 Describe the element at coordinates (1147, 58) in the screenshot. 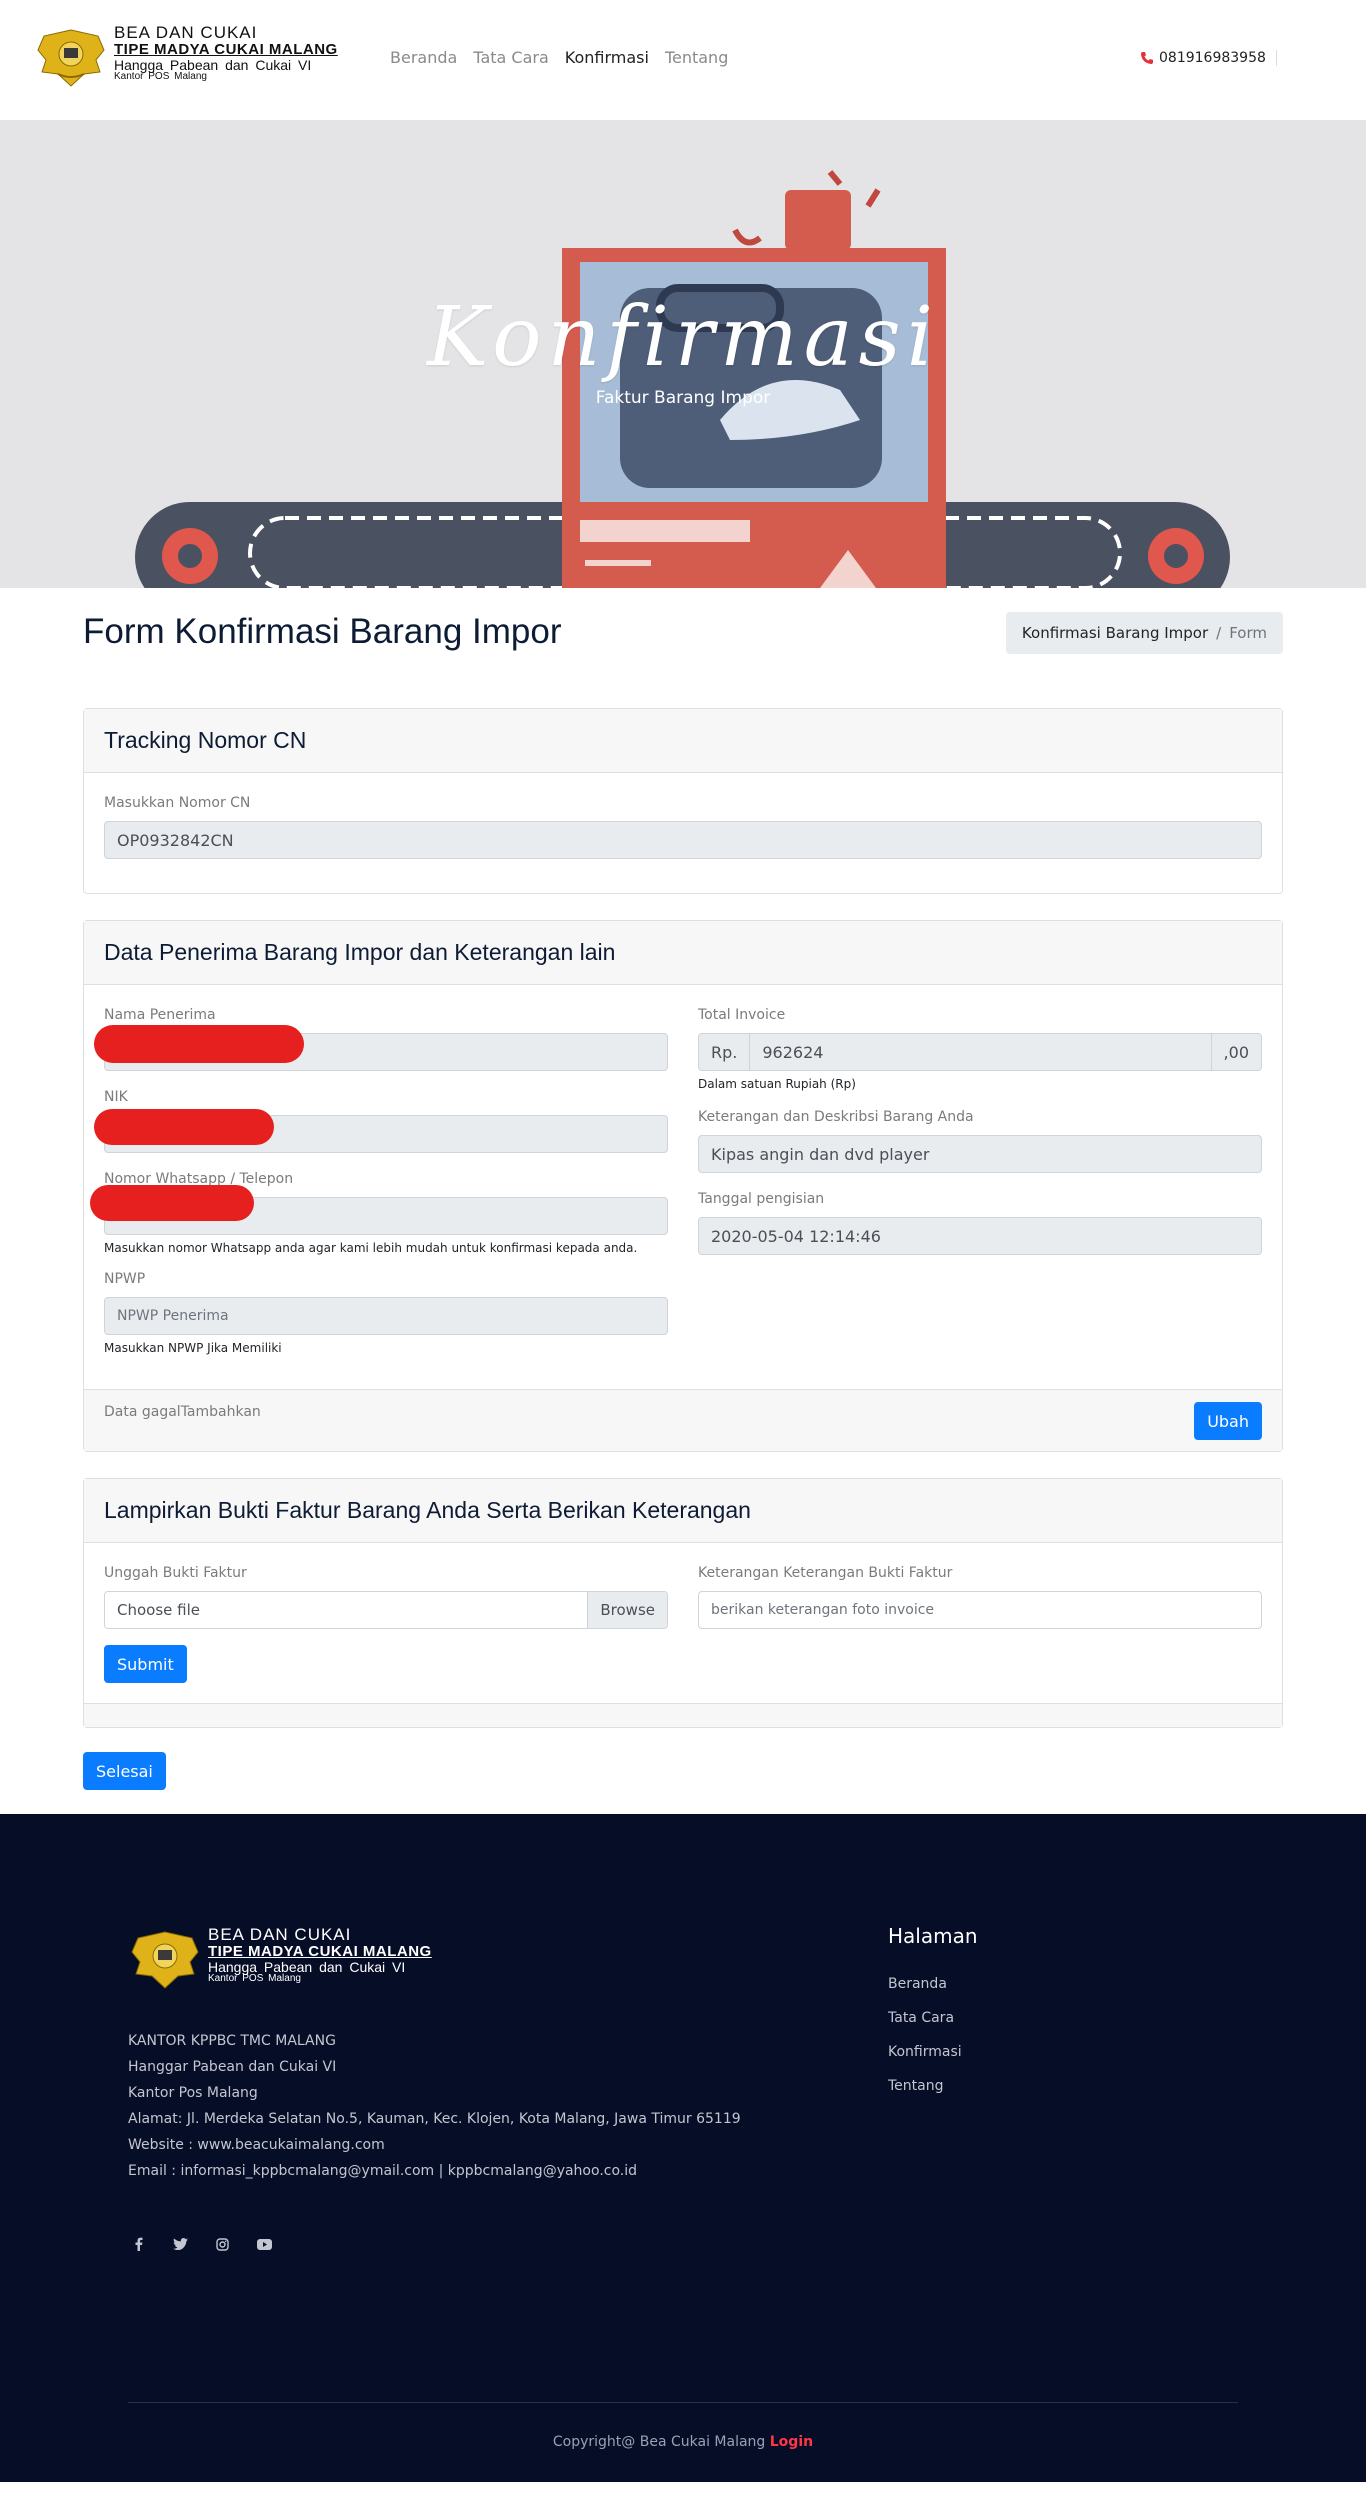

I see `phone-icon` at that location.